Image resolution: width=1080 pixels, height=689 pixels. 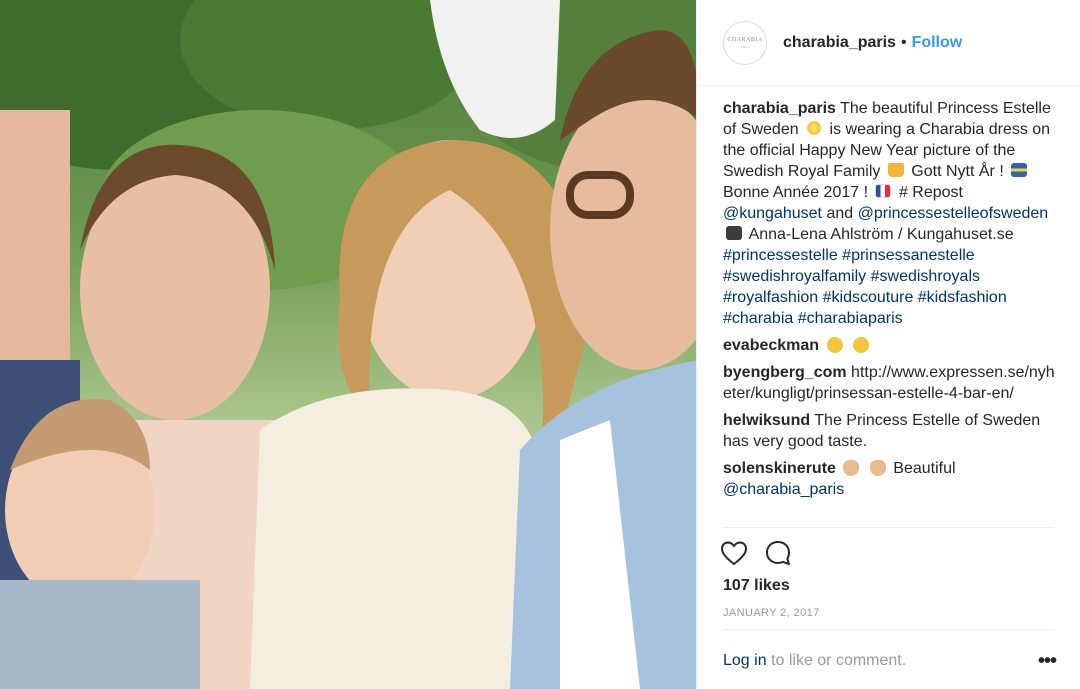 I want to click on camera-emoji-icon, so click(x=734, y=233).